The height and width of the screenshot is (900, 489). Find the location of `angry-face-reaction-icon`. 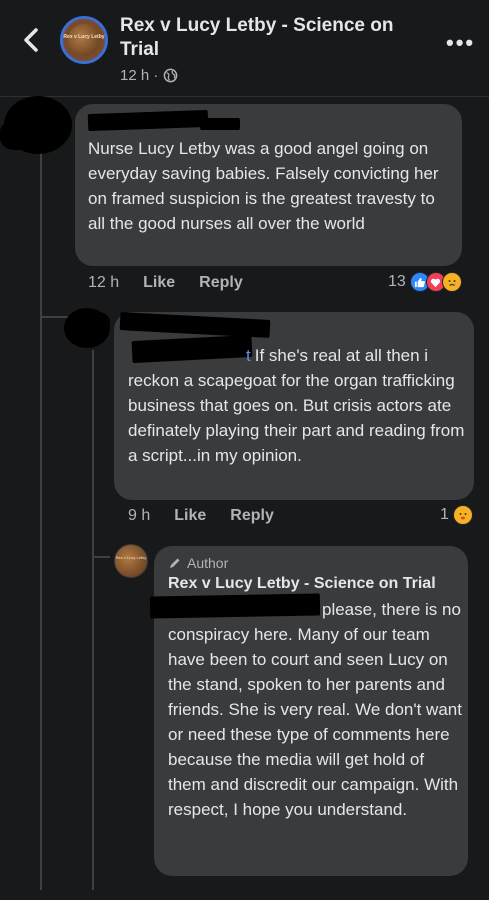

angry-face-reaction-icon is located at coordinates (462, 515).